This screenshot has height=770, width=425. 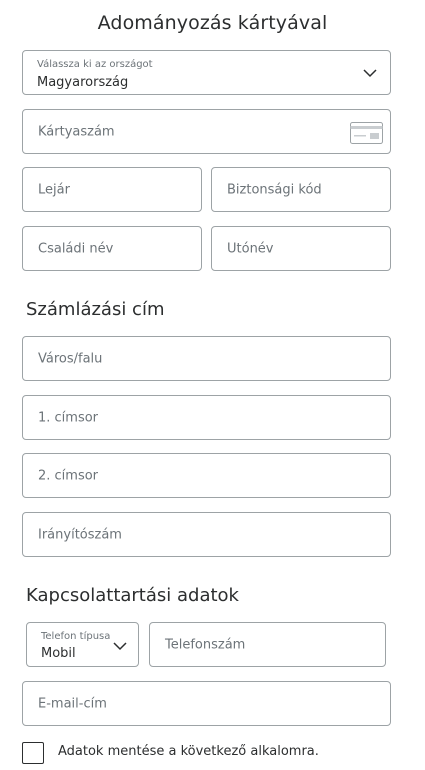 What do you see at coordinates (205, 644) in the screenshot?
I see `phone-number-placeholder: Telefonszám` at bounding box center [205, 644].